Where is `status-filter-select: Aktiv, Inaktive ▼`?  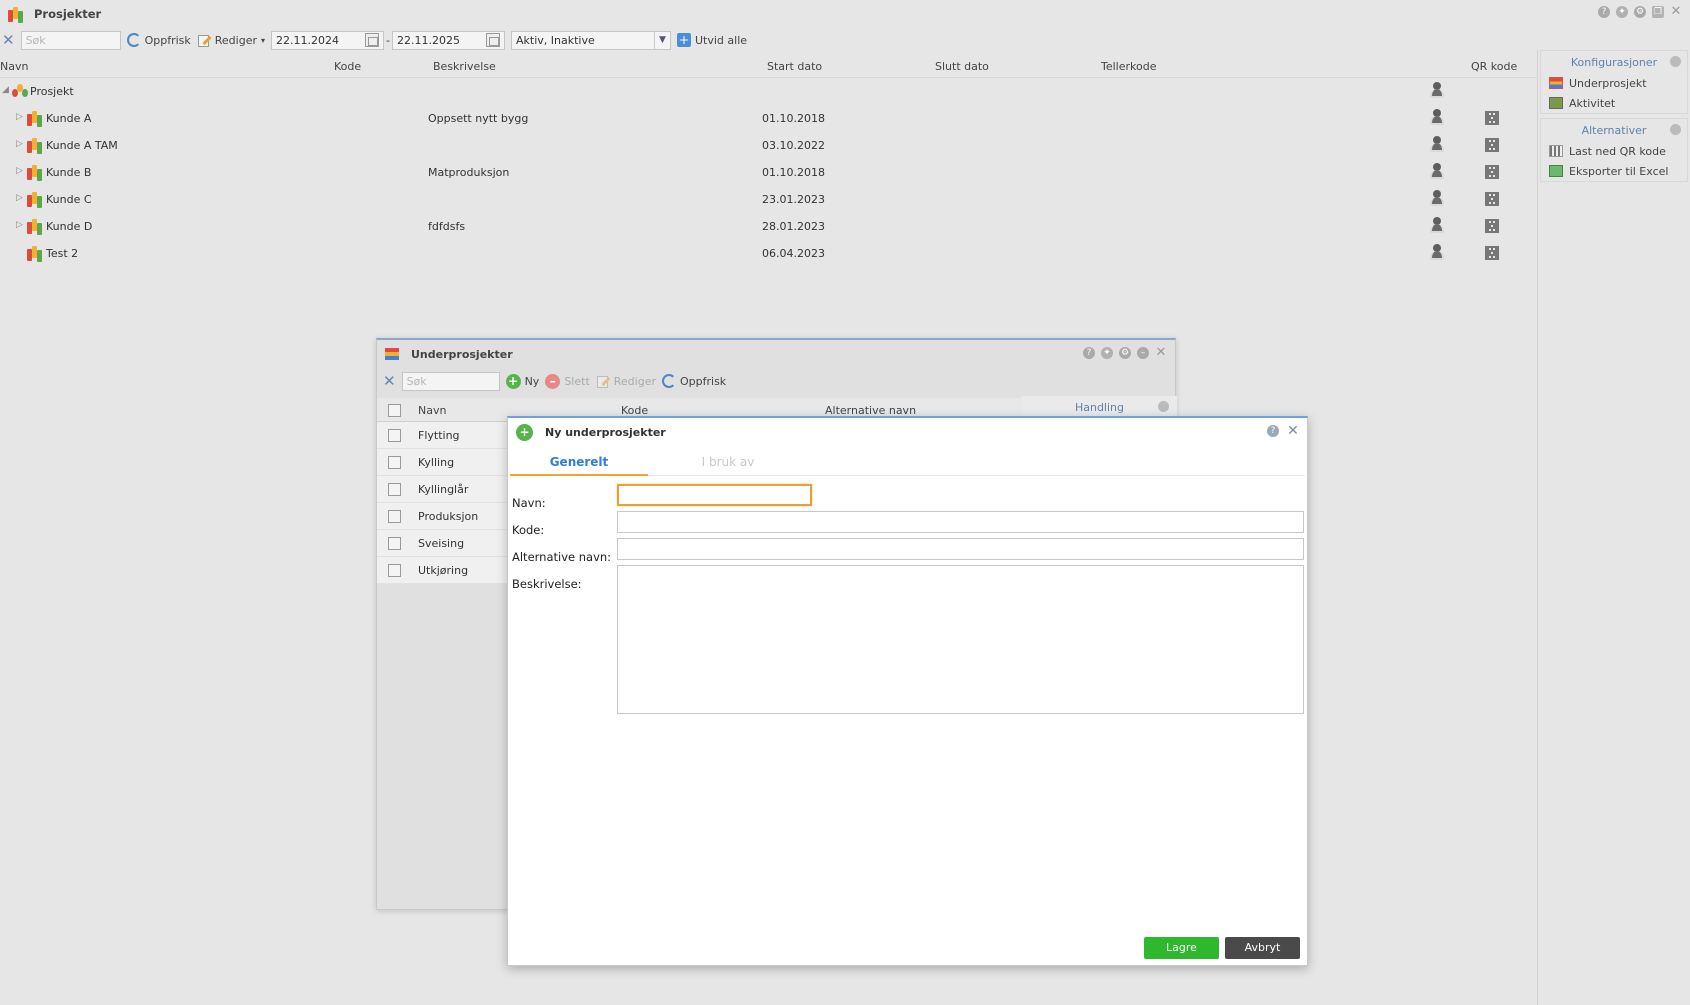 status-filter-select: Aktiv, Inaktive ▼ is located at coordinates (591, 40).